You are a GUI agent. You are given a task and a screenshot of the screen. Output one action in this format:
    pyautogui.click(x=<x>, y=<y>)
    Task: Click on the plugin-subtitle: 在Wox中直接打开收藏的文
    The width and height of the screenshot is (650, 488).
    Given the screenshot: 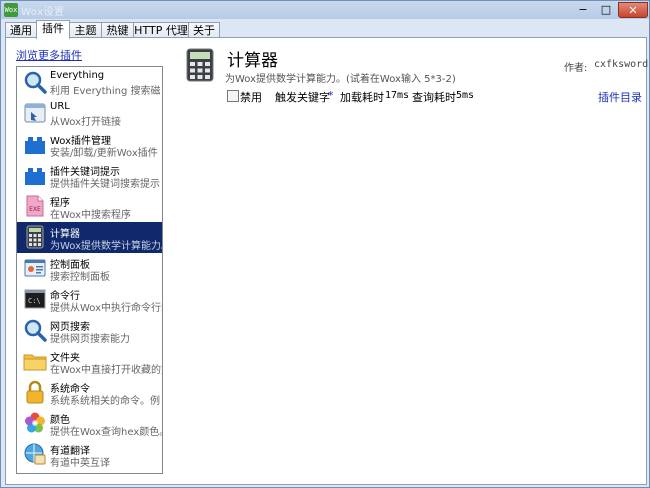 What is the action you would take?
    pyautogui.click(x=106, y=370)
    